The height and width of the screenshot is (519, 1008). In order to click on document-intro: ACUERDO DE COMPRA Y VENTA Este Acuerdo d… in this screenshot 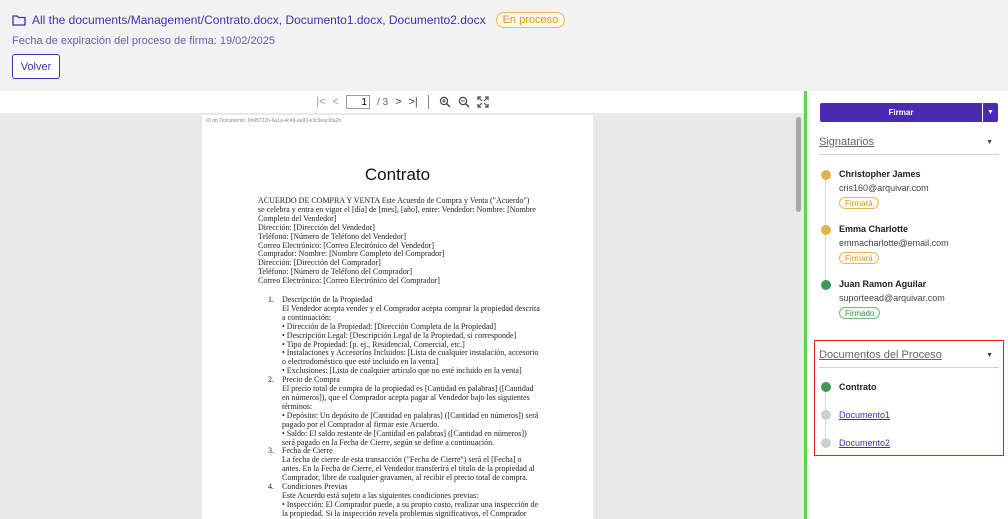, I will do `click(399, 241)`.